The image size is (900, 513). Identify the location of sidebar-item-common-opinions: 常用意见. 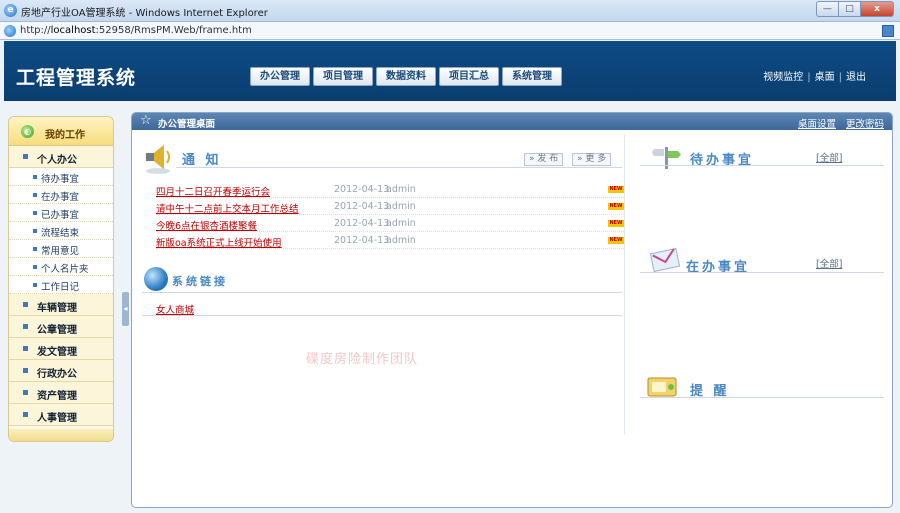
(61, 249).